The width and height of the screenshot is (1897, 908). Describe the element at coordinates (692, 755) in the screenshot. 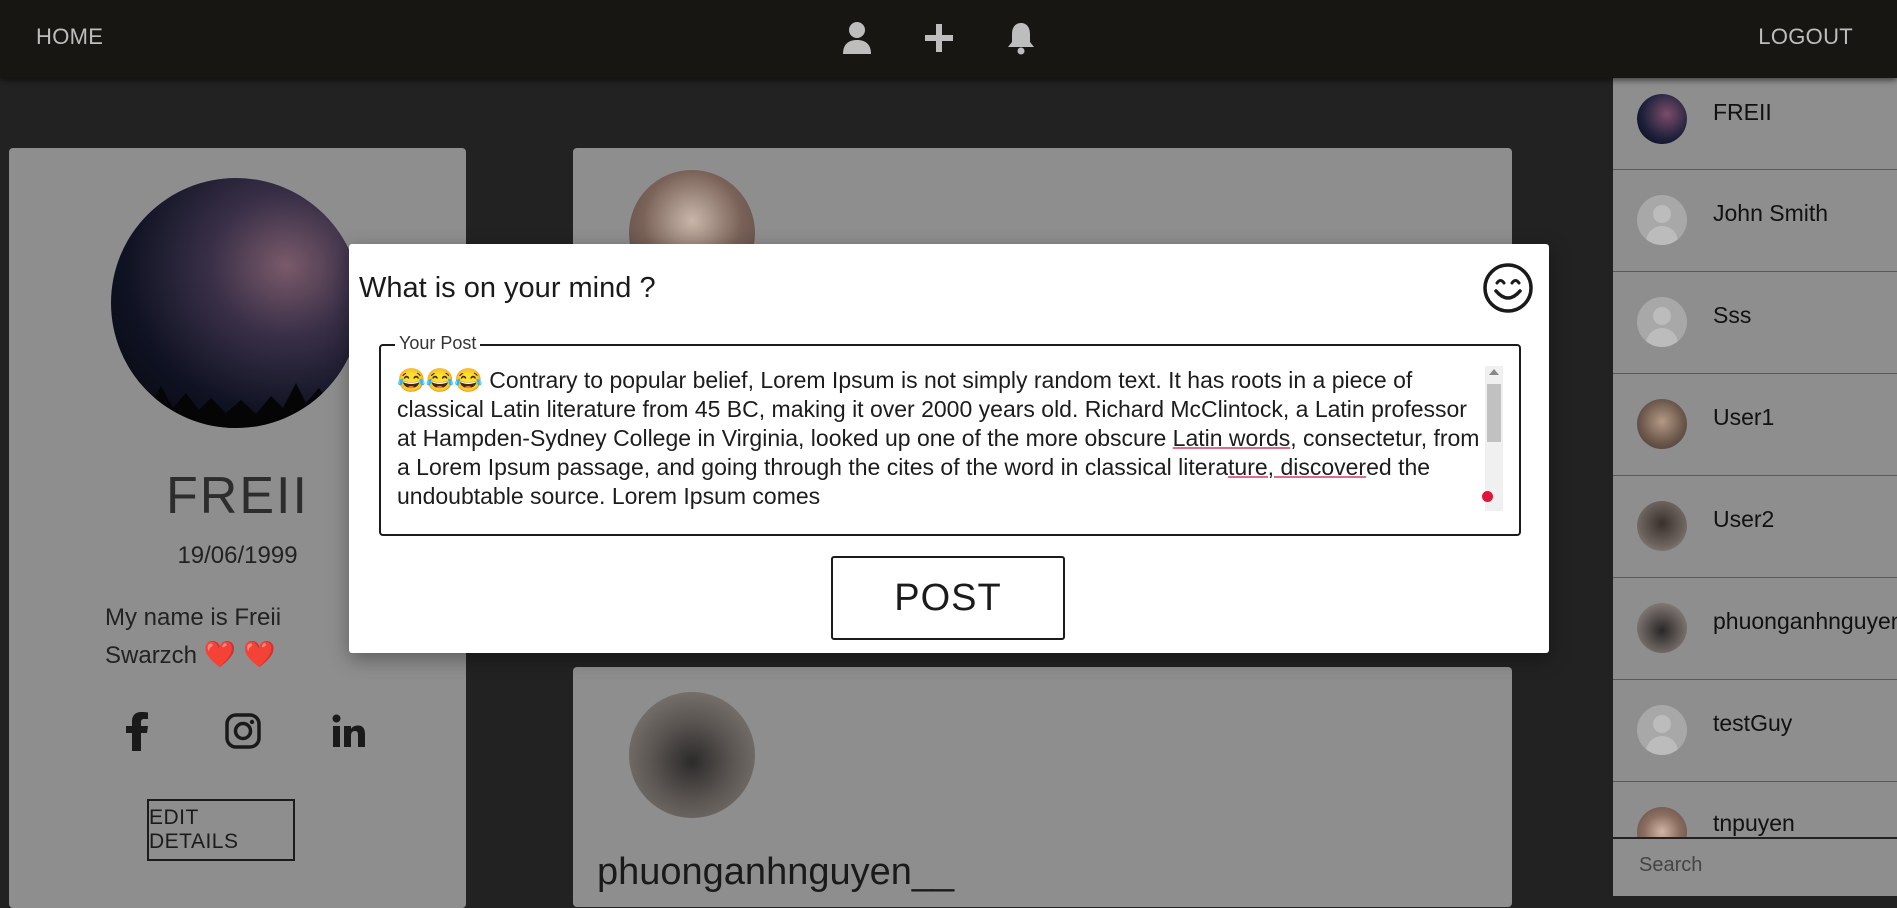

I see `post-author-avatar` at that location.